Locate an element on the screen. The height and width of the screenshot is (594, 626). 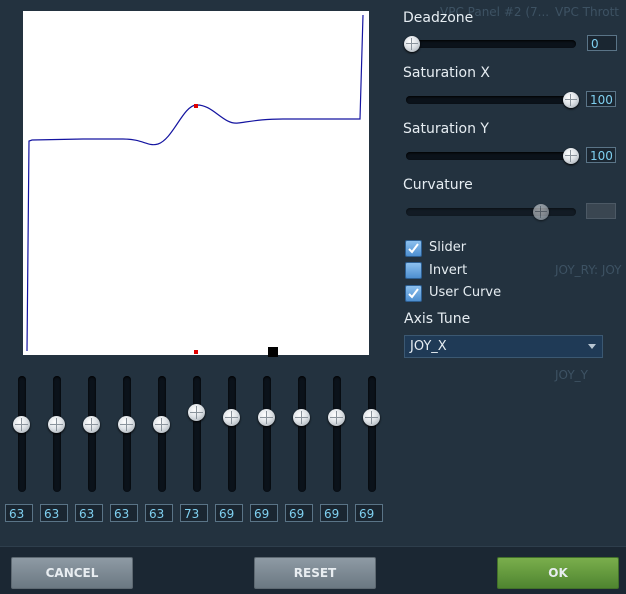
curve-point-value-field-8: 69 is located at coordinates (264, 513).